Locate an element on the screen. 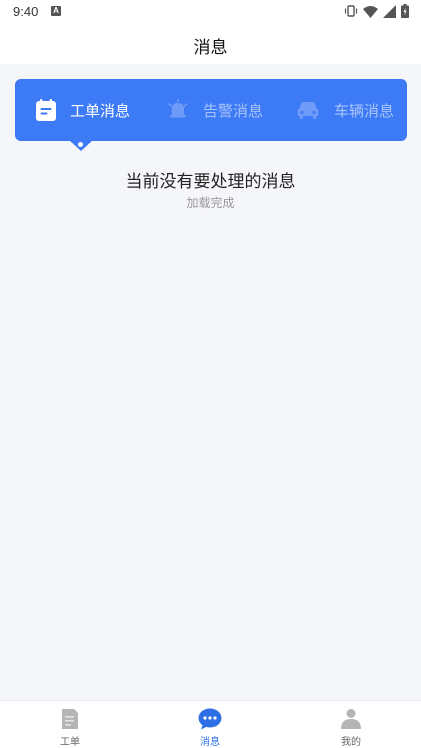 The image size is (421, 748). nav-profile: 我的 is located at coordinates (351, 724).